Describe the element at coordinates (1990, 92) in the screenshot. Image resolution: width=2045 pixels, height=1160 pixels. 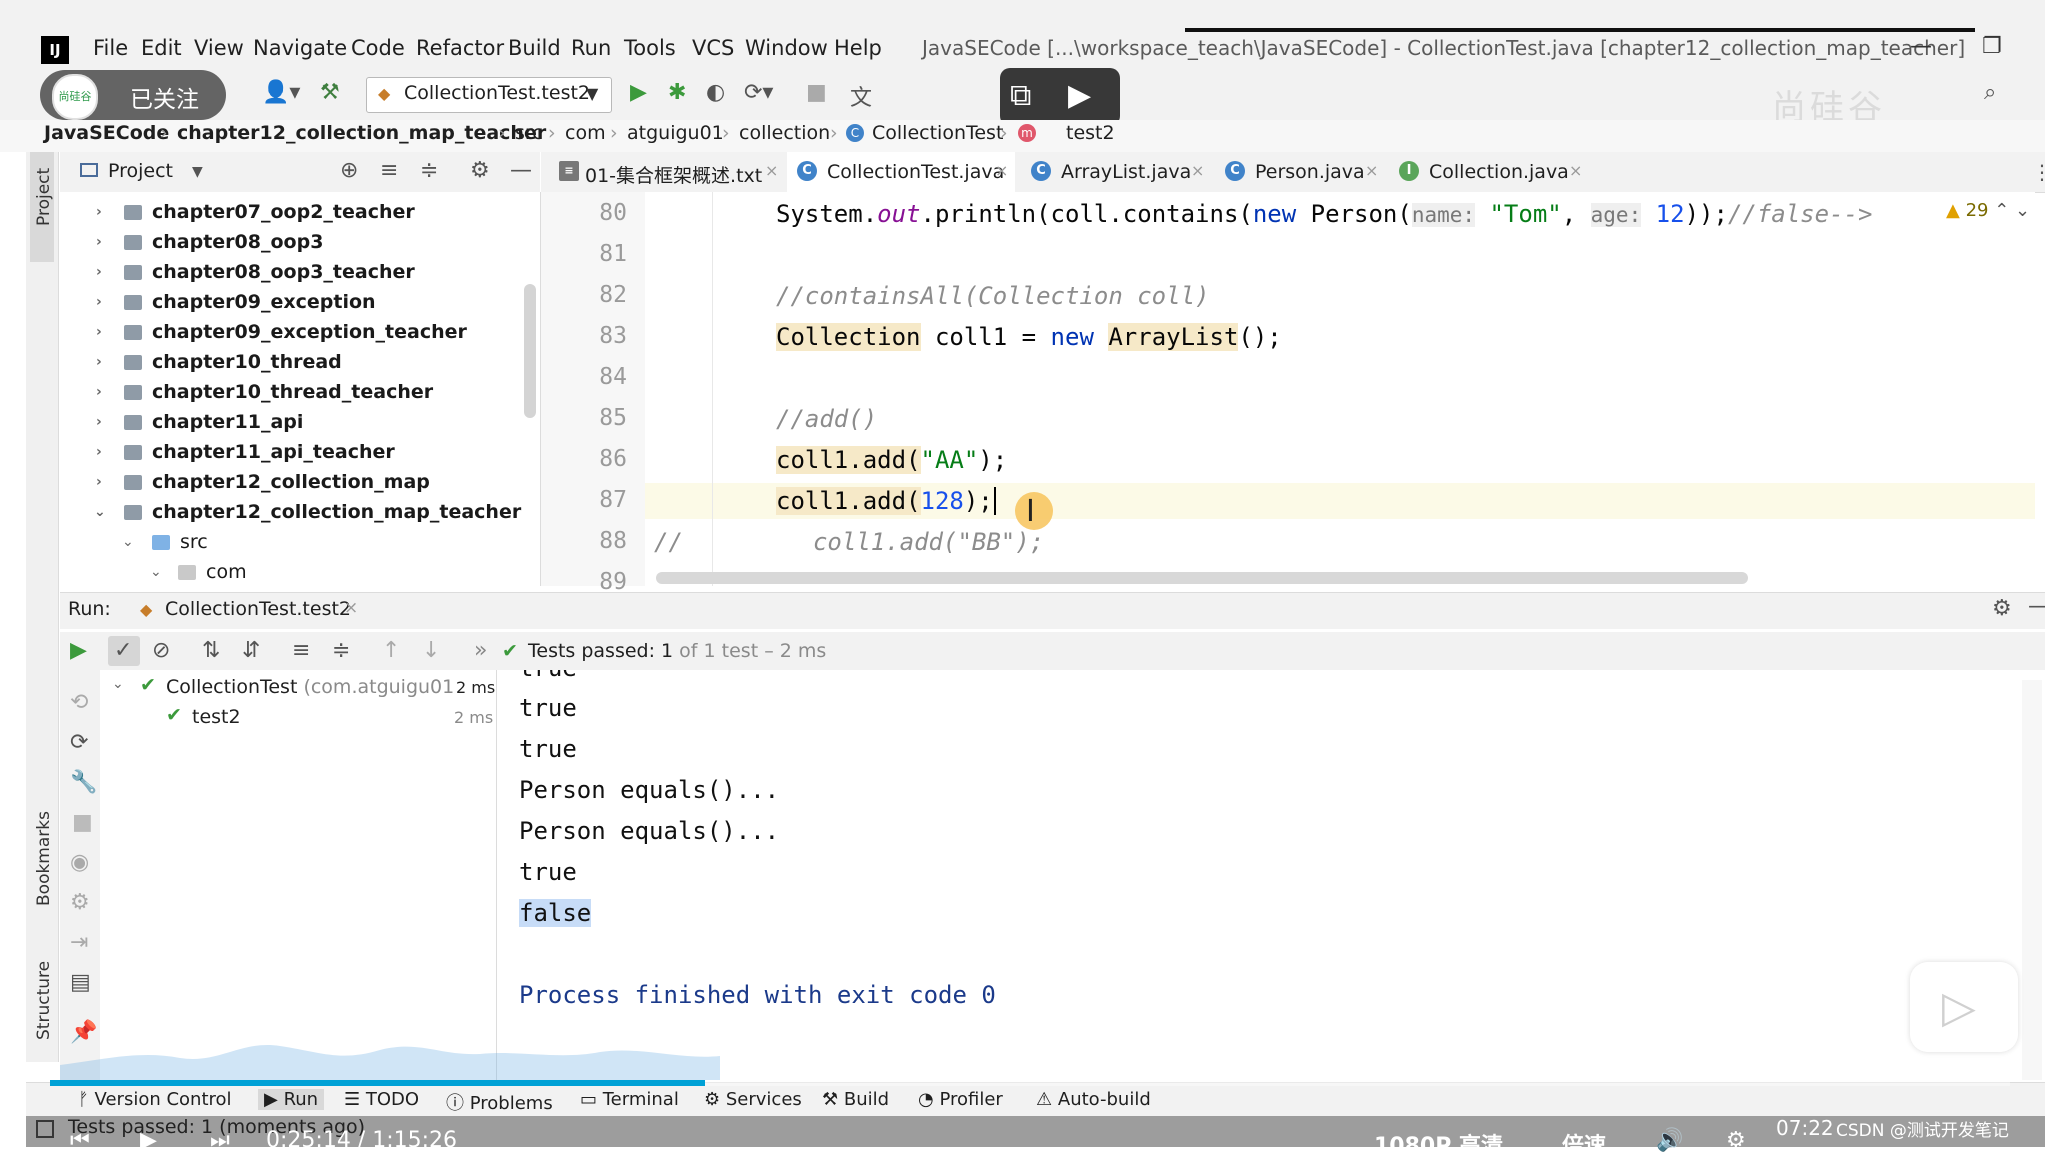
I see `search-icon: ⌕` at that location.